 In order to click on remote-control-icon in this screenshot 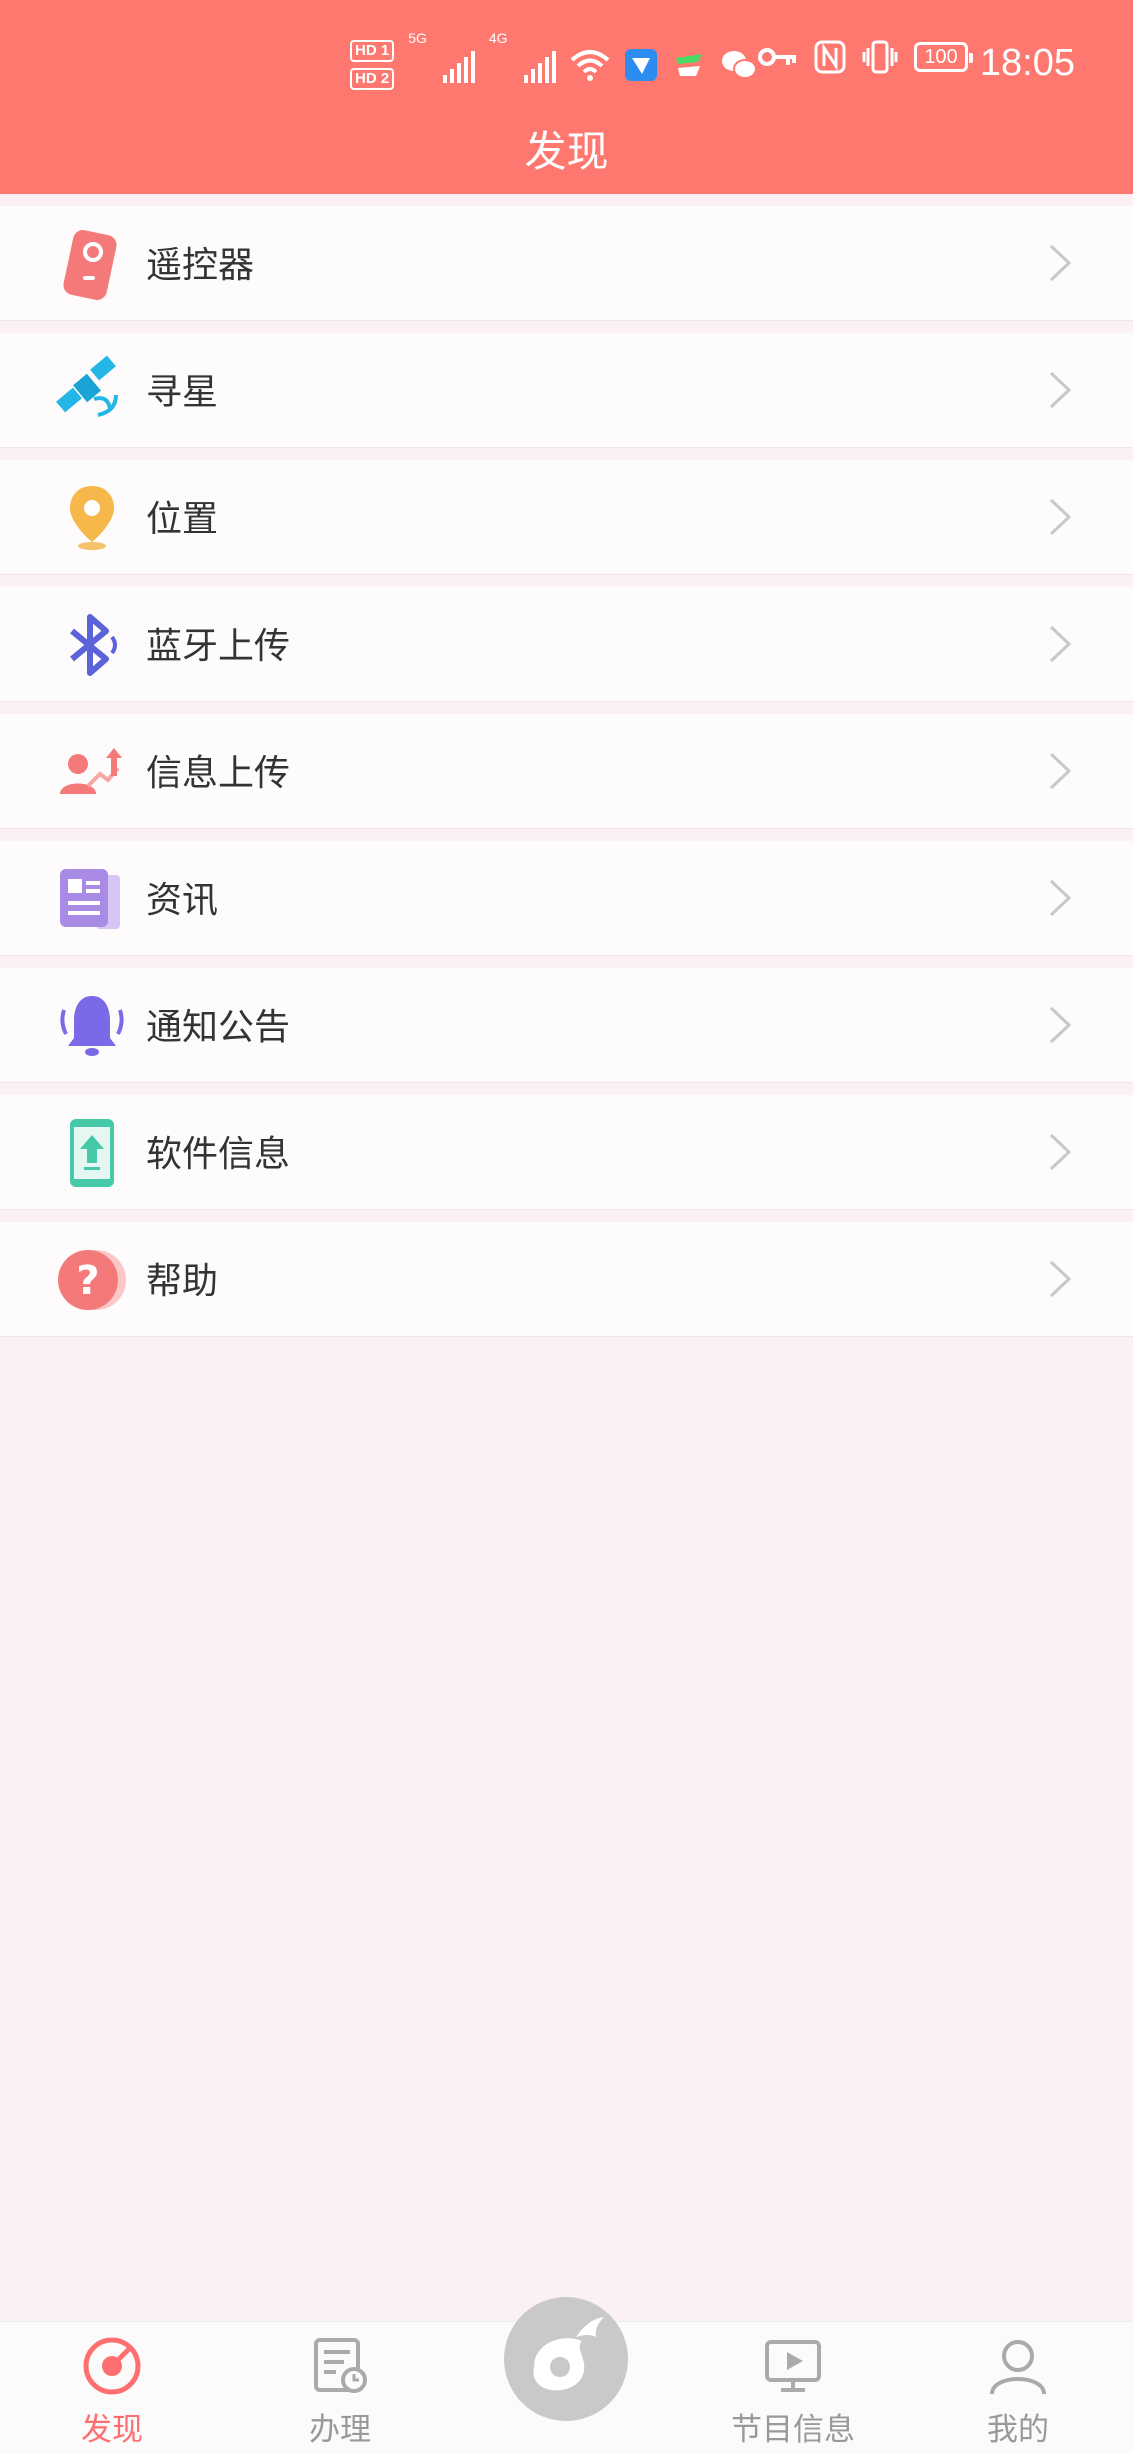, I will do `click(90, 265)`.